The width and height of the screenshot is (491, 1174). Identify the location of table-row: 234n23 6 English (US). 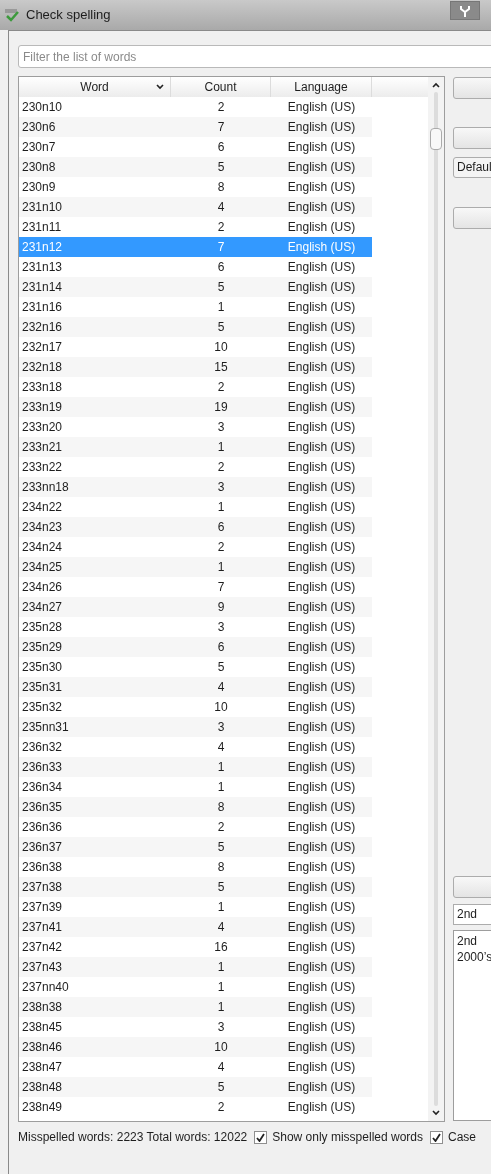
(195, 527).